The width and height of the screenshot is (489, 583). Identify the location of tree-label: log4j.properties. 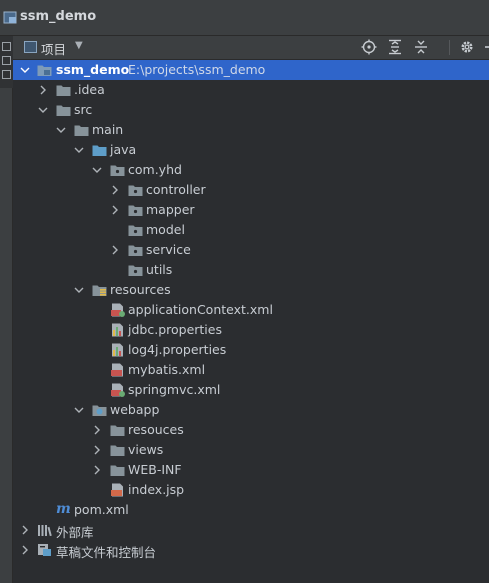
(177, 349).